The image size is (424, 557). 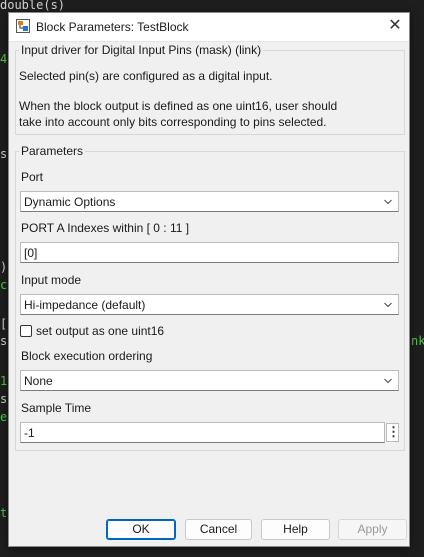 I want to click on simulink-app-icon, so click(x=23, y=26).